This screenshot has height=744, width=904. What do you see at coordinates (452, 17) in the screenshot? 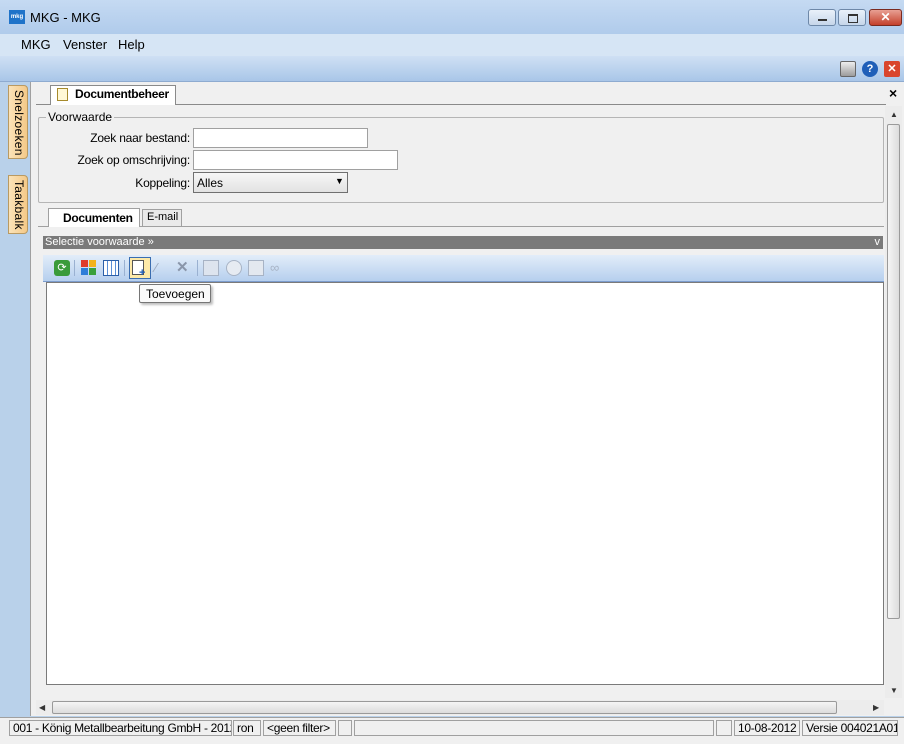
I see `title-bar` at bounding box center [452, 17].